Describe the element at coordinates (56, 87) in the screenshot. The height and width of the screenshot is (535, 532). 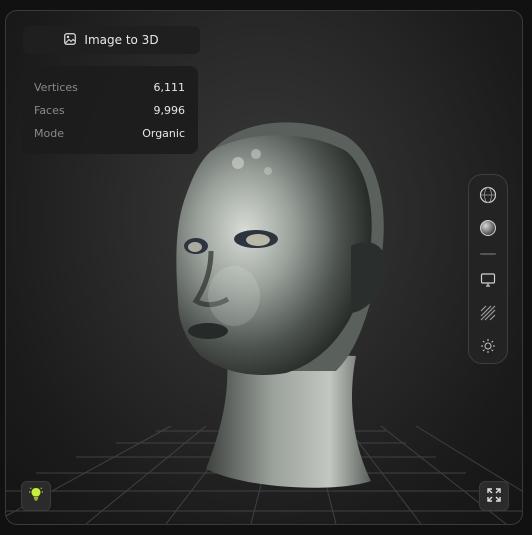
I see `stat-label: Vertices` at that location.